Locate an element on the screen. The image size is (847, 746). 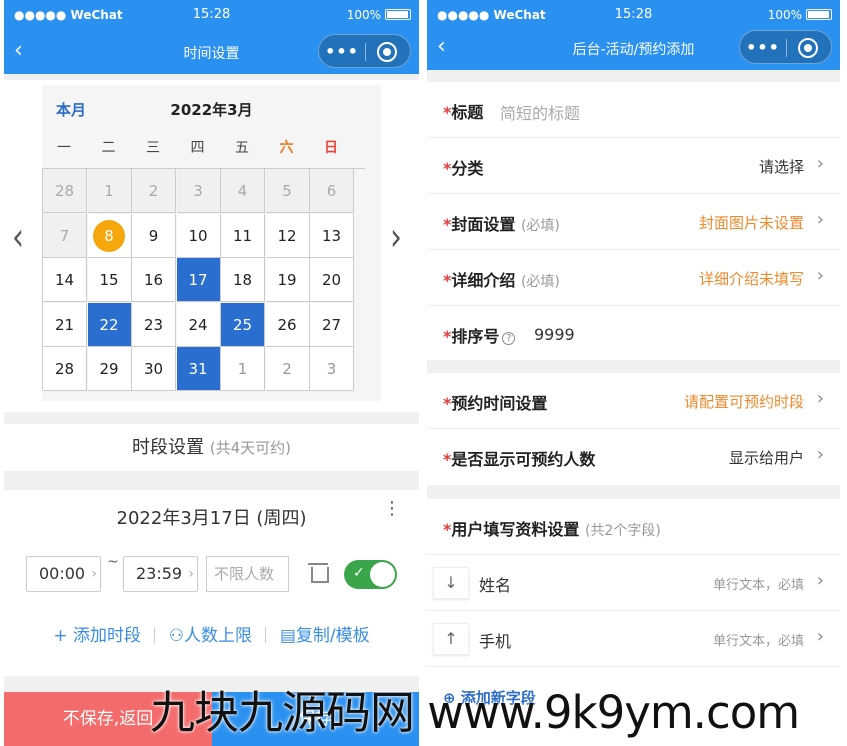
cover-value: 封面图片未设置 is located at coordinates (751, 223).